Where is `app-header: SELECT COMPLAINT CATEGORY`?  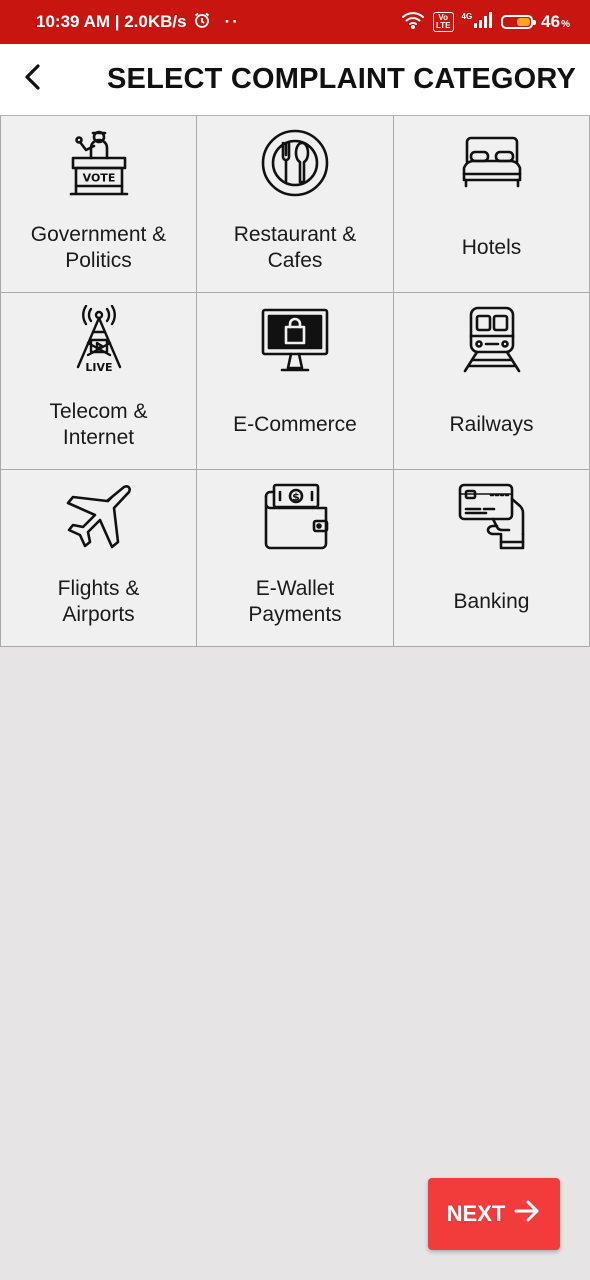 app-header: SELECT COMPLAINT CATEGORY is located at coordinates (295, 79).